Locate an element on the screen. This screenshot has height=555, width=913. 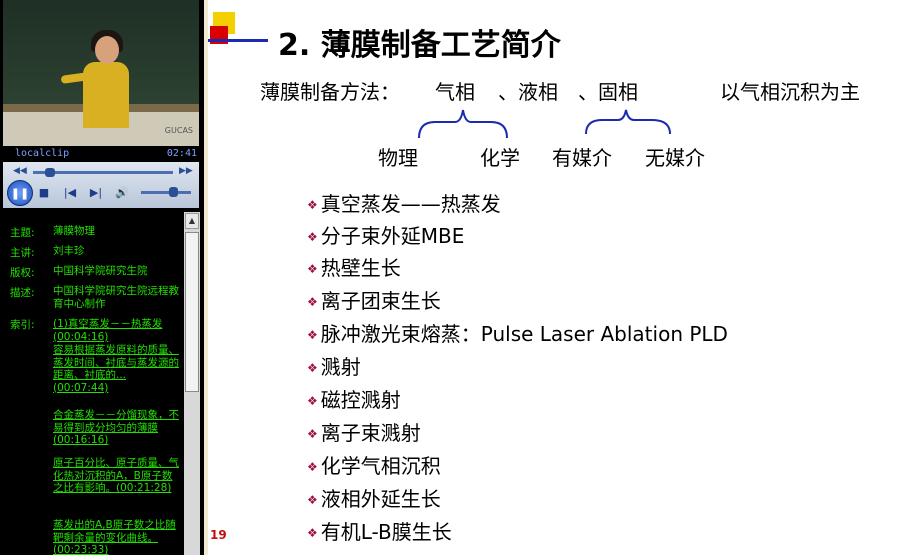
stop-button: ■ is located at coordinates (44, 192).